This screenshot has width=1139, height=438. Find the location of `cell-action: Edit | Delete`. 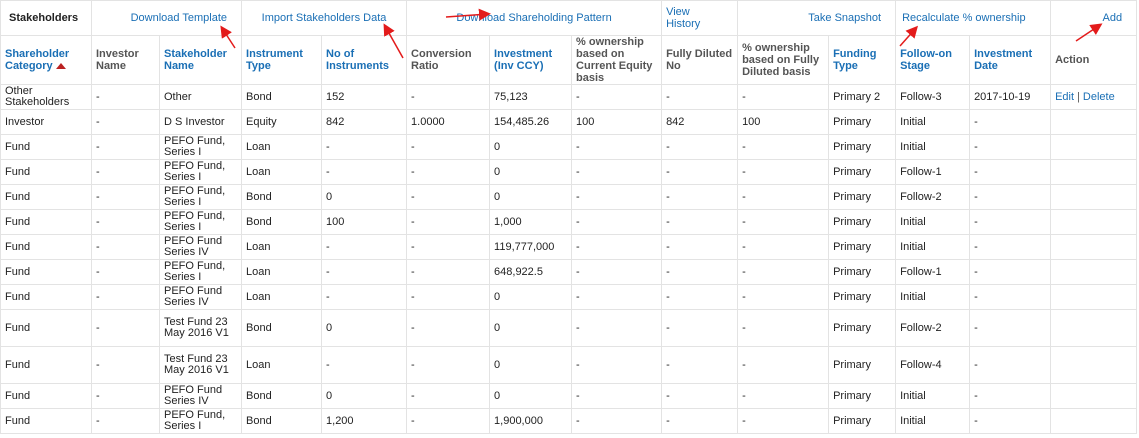

cell-action: Edit | Delete is located at coordinates (1094, 97).